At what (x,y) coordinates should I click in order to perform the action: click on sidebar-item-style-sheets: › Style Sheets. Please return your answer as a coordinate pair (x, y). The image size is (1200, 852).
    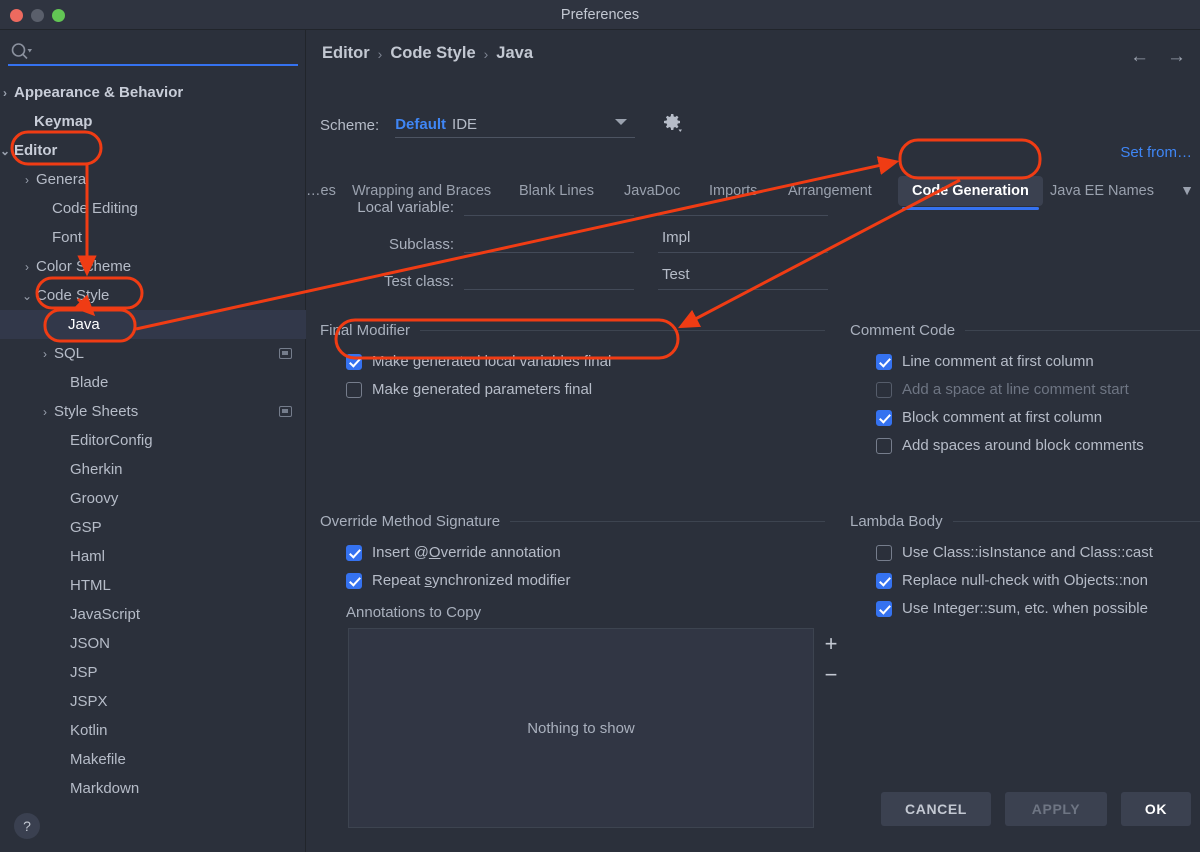
    Looking at the image, I should click on (153, 411).